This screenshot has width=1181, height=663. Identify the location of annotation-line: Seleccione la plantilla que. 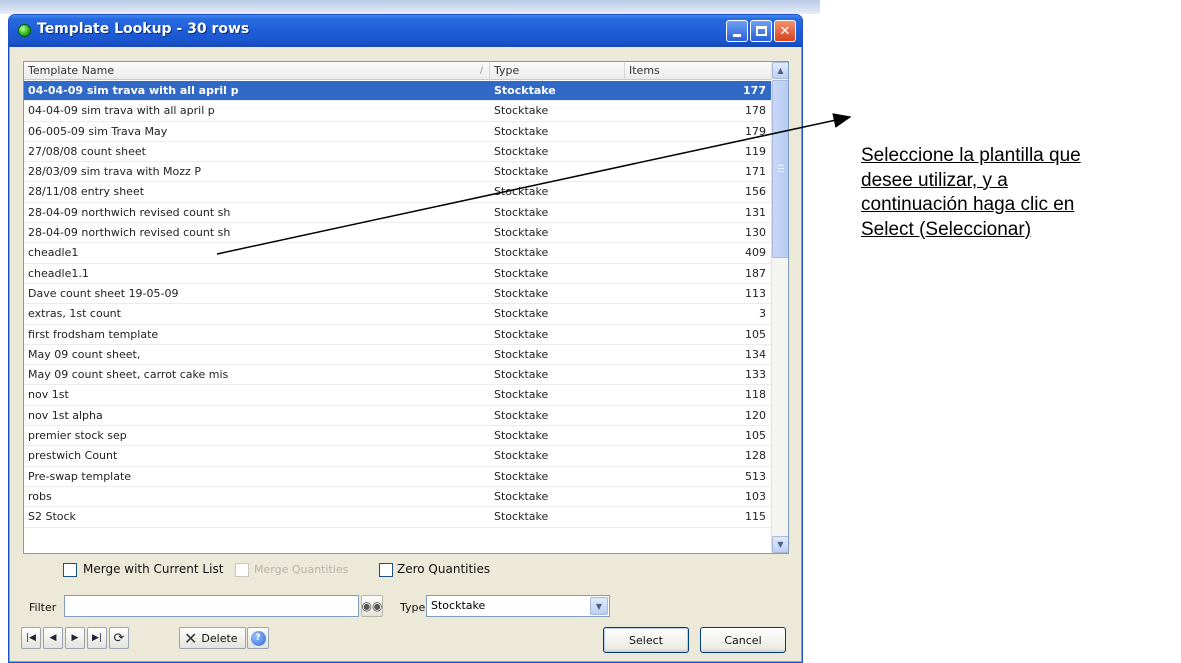
(971, 155).